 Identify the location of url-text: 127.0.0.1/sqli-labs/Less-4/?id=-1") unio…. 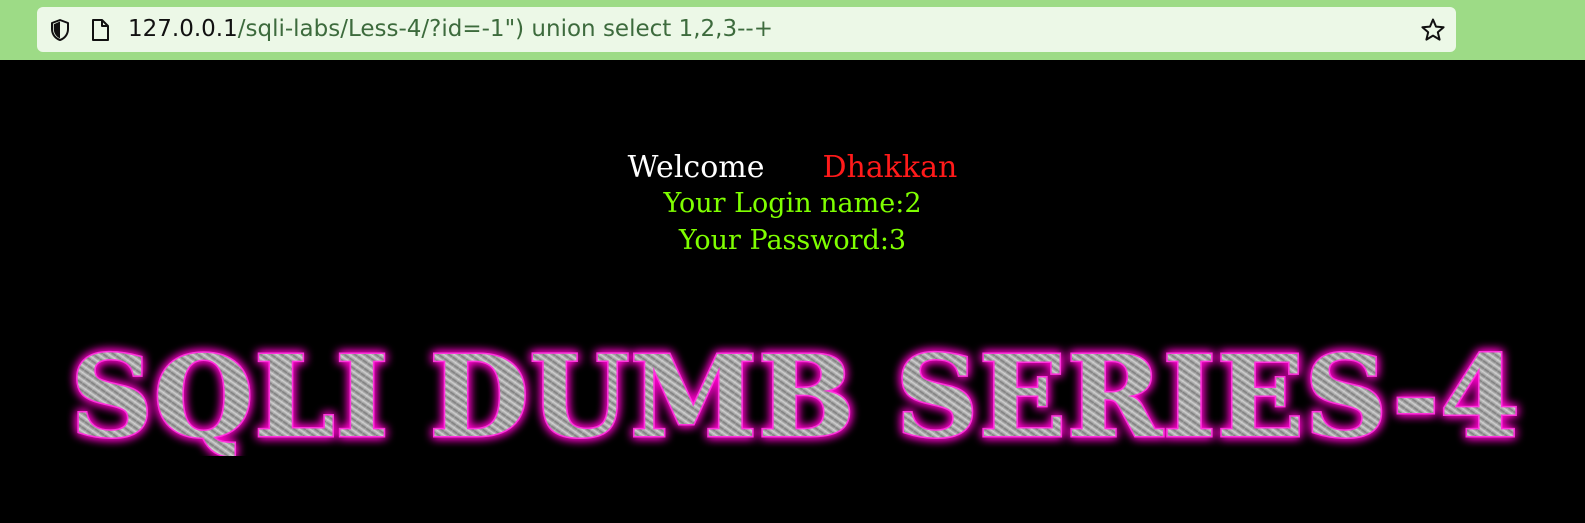
(450, 29).